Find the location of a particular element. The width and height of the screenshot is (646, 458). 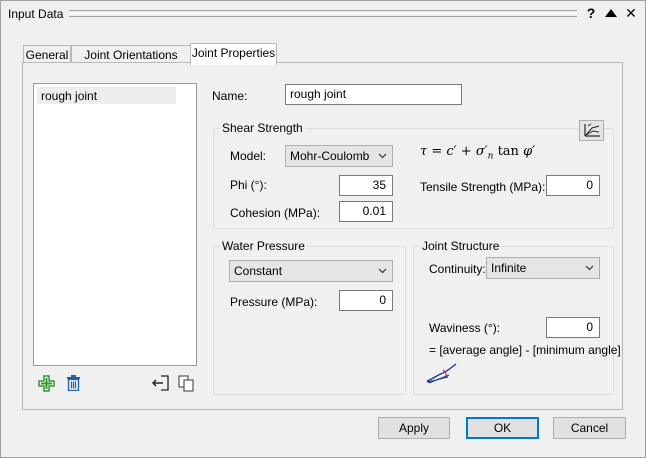

cohesion-input: 0.01 is located at coordinates (366, 211).